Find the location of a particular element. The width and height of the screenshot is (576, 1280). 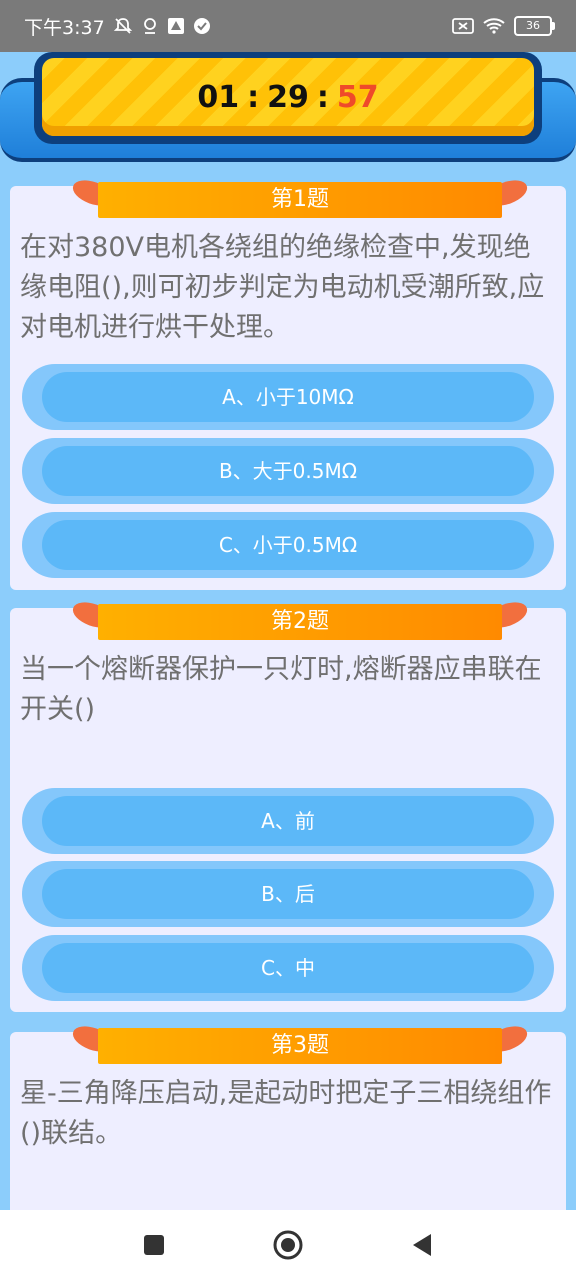

status-time: 下午3:37 is located at coordinates (64, 27).